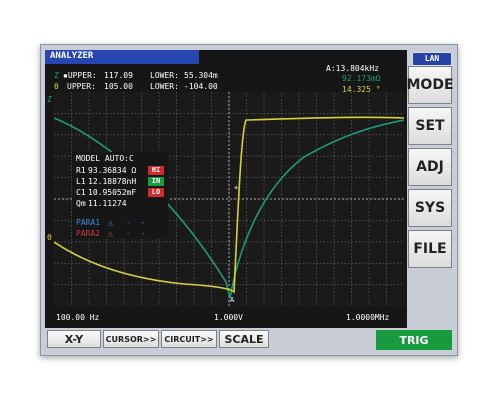 The image size is (500, 400). Describe the element at coordinates (201, 75) in the screenshot. I see `z-lower-value: 55.304m` at that location.